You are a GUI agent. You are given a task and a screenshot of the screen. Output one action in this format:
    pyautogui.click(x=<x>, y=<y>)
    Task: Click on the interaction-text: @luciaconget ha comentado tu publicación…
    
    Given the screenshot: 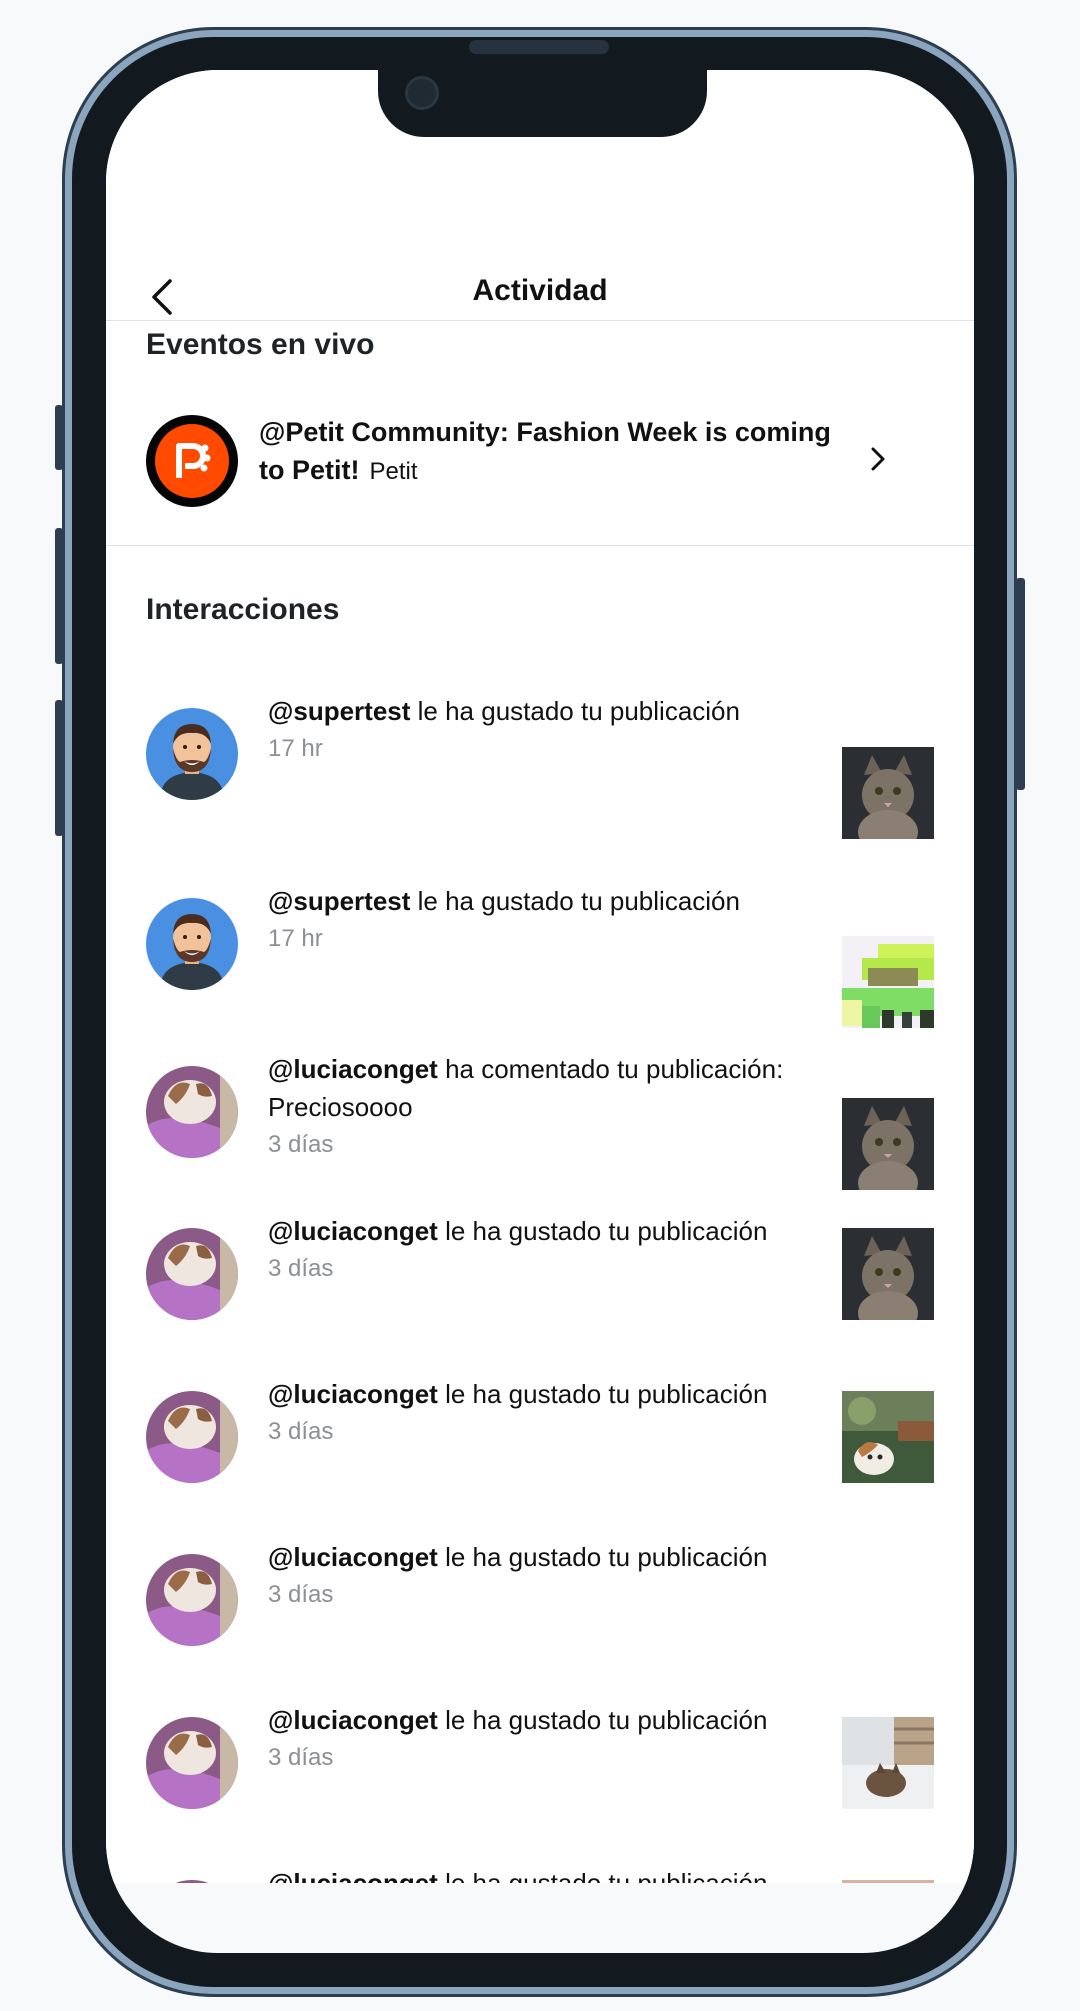 What is the action you would take?
    pyautogui.click(x=548, y=1107)
    